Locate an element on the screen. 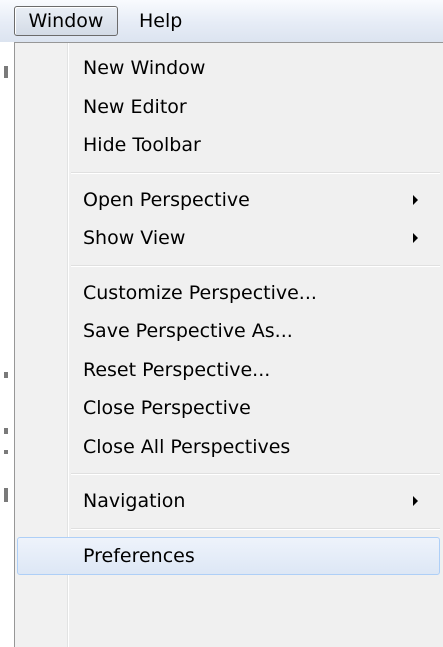  menu-item-new-window: New Window is located at coordinates (228, 68).